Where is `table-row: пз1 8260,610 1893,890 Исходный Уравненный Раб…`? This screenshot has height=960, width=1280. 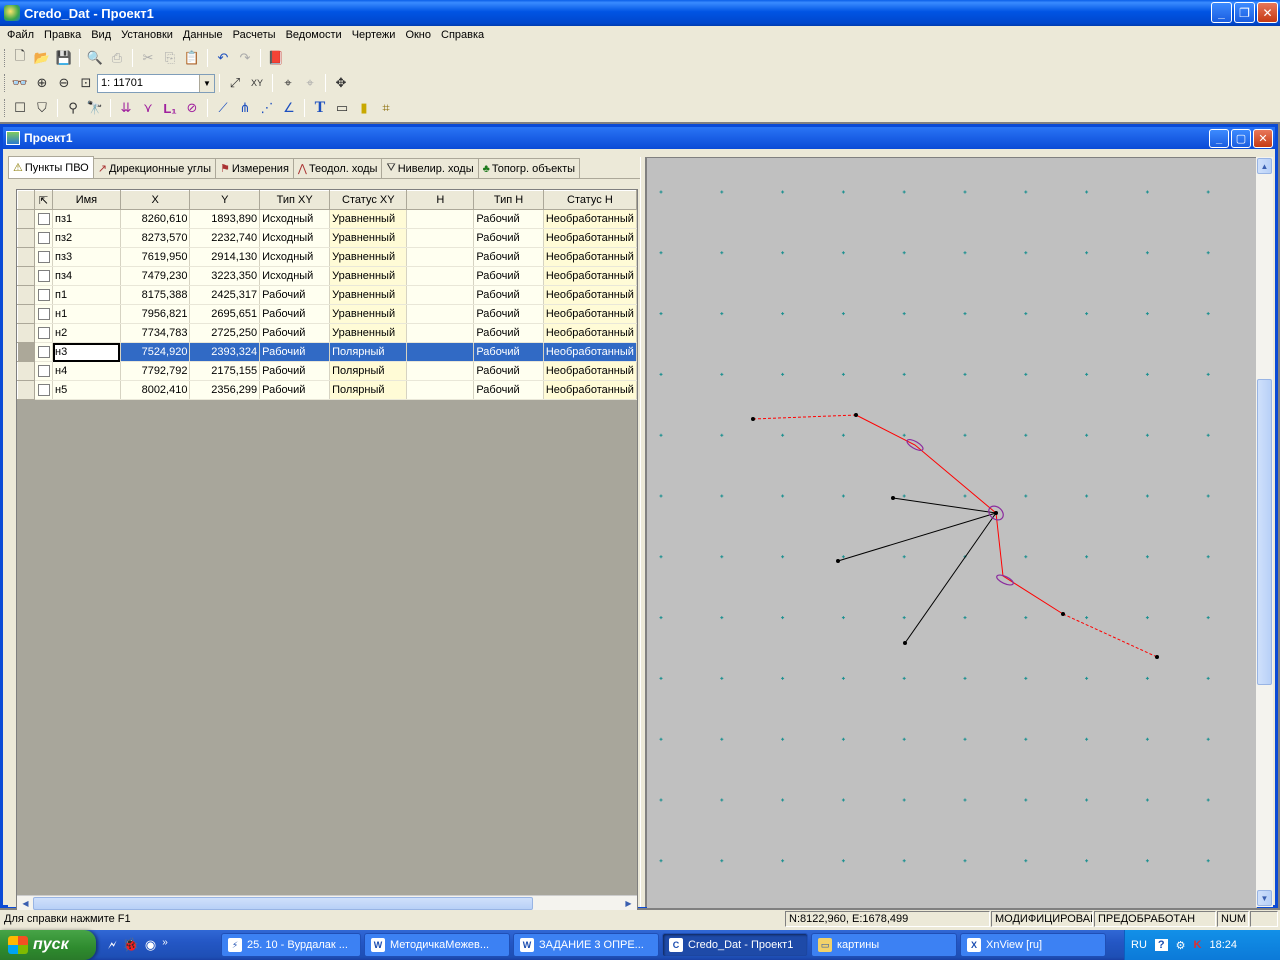 table-row: пз1 8260,610 1893,890 Исходный Уравненный Раб… is located at coordinates (327, 219).